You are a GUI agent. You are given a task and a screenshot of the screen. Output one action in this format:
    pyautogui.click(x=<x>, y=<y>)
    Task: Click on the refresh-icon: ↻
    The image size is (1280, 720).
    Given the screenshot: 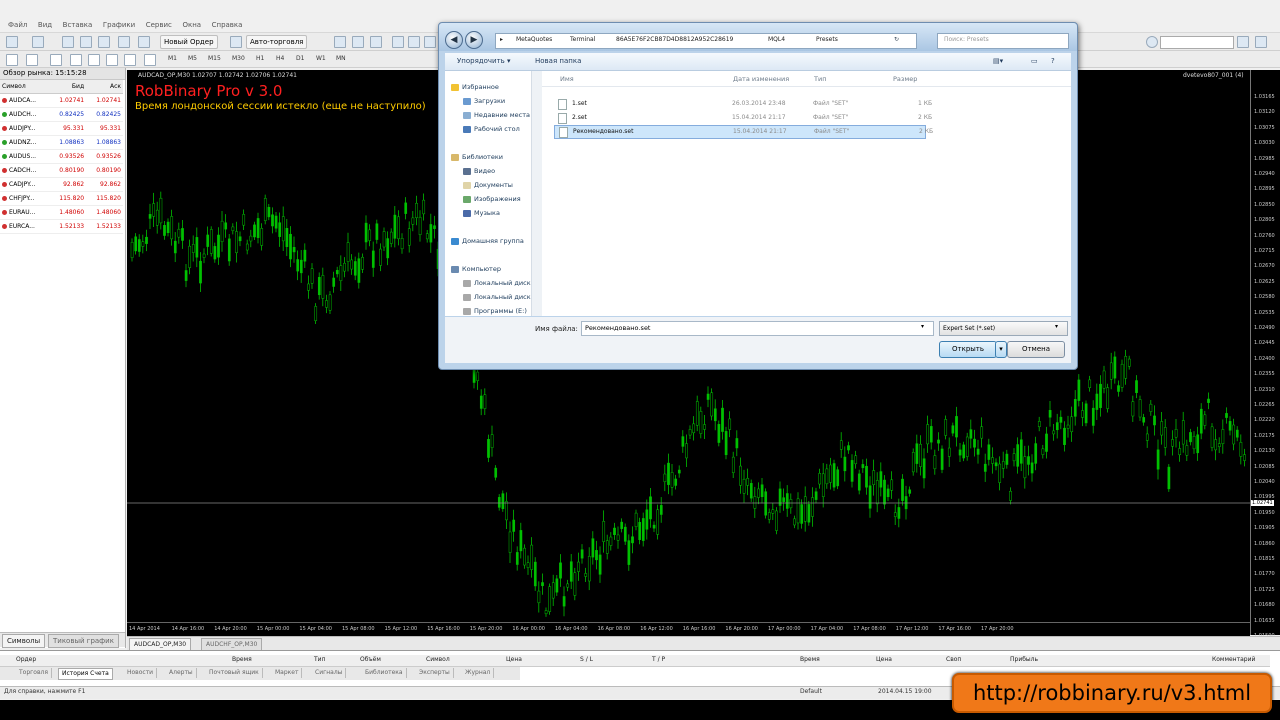 What is the action you would take?
    pyautogui.click(x=896, y=39)
    